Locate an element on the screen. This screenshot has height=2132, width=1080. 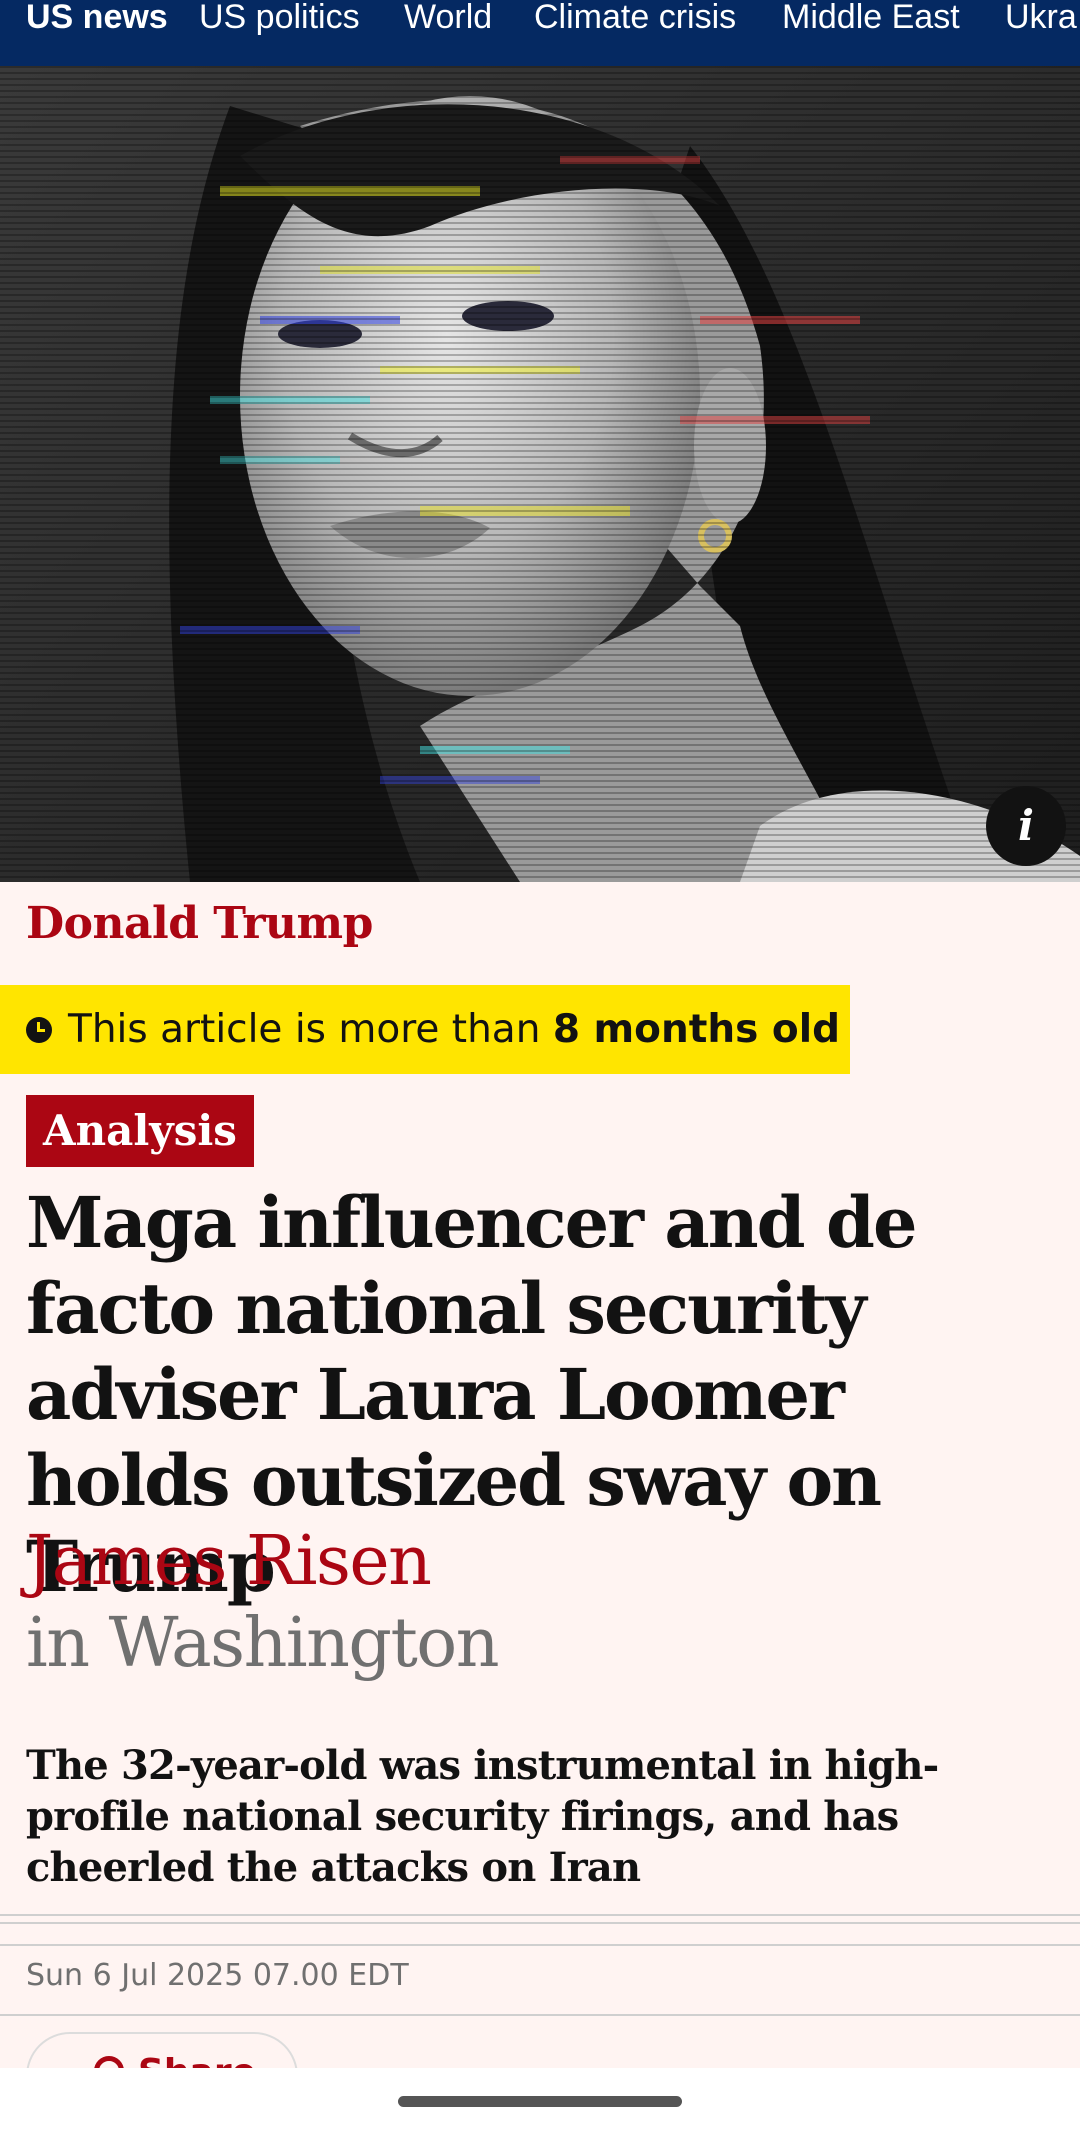
nav-item-us-news: US news is located at coordinates (97, 33).